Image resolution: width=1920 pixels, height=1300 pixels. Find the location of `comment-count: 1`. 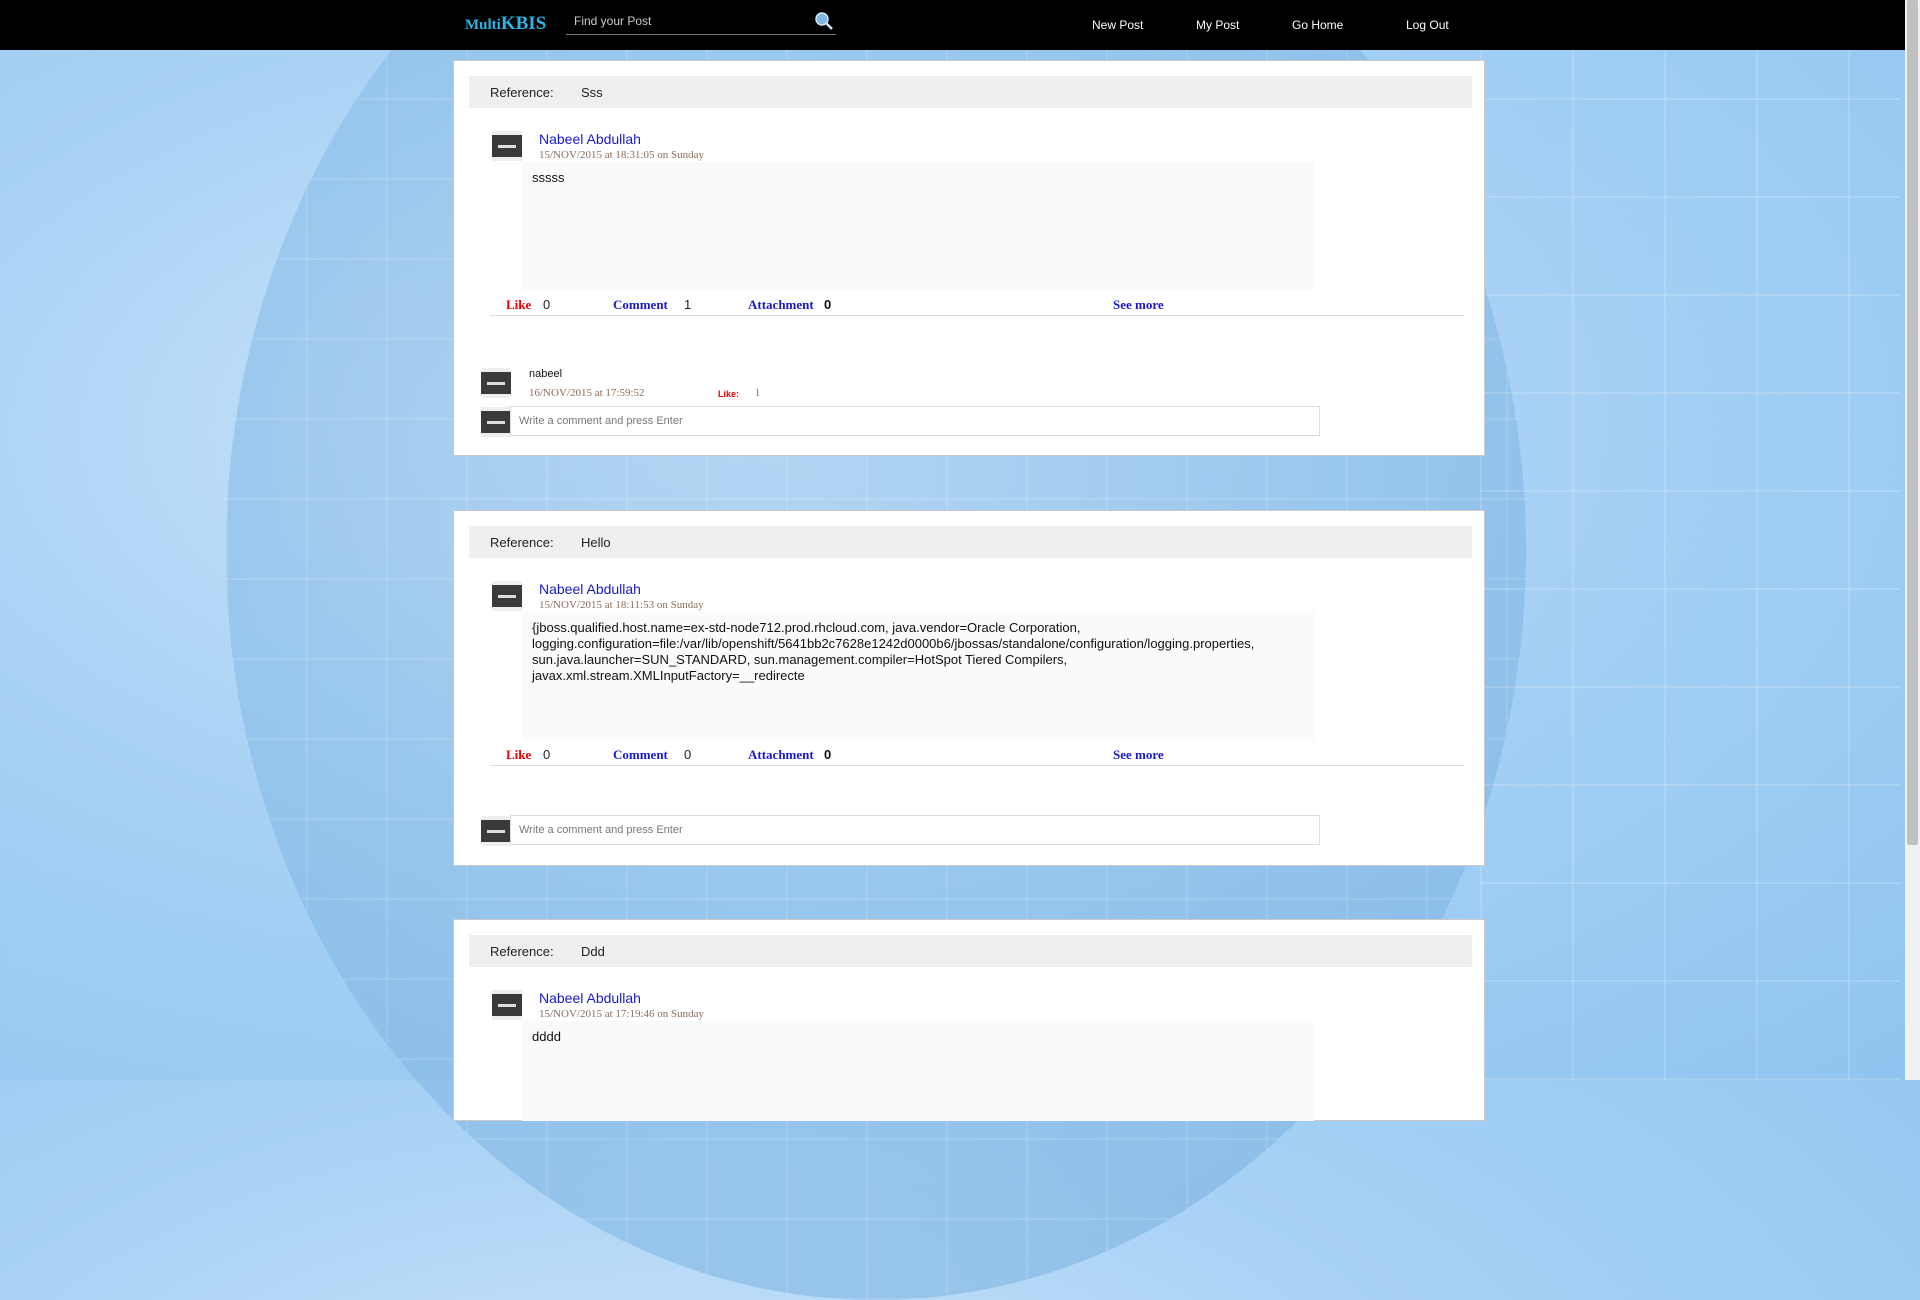

comment-count: 1 is located at coordinates (688, 304).